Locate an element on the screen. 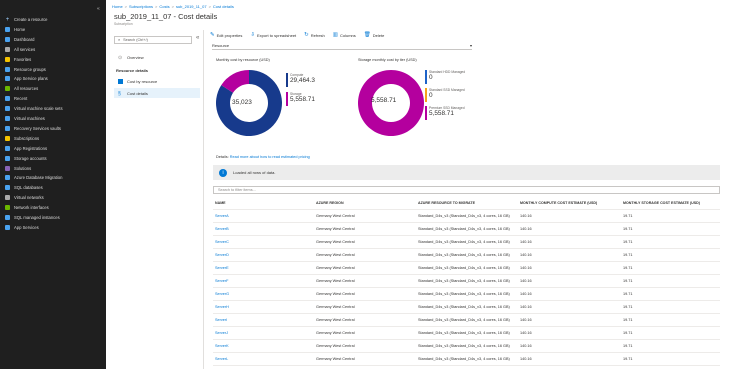 This screenshot has width=735, height=369. nav-item-app-service-plans: App Service plans is located at coordinates (53, 78).